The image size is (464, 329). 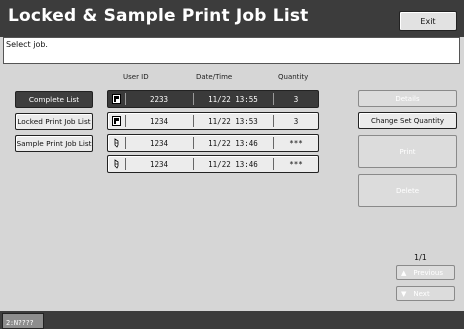 What do you see at coordinates (54, 99) in the screenshot?
I see `complete-list-button: Complete List` at bounding box center [54, 99].